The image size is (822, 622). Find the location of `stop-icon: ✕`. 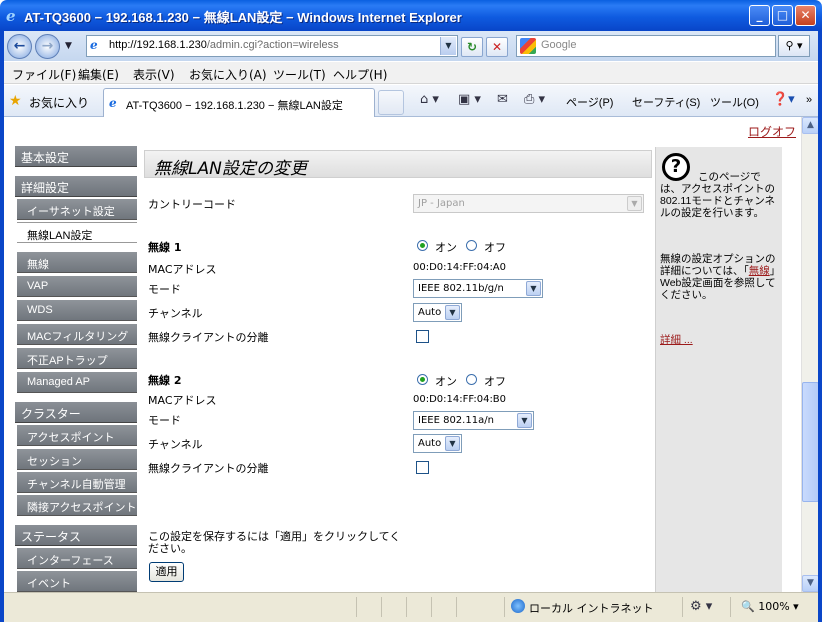

stop-icon: ✕ is located at coordinates (497, 47).